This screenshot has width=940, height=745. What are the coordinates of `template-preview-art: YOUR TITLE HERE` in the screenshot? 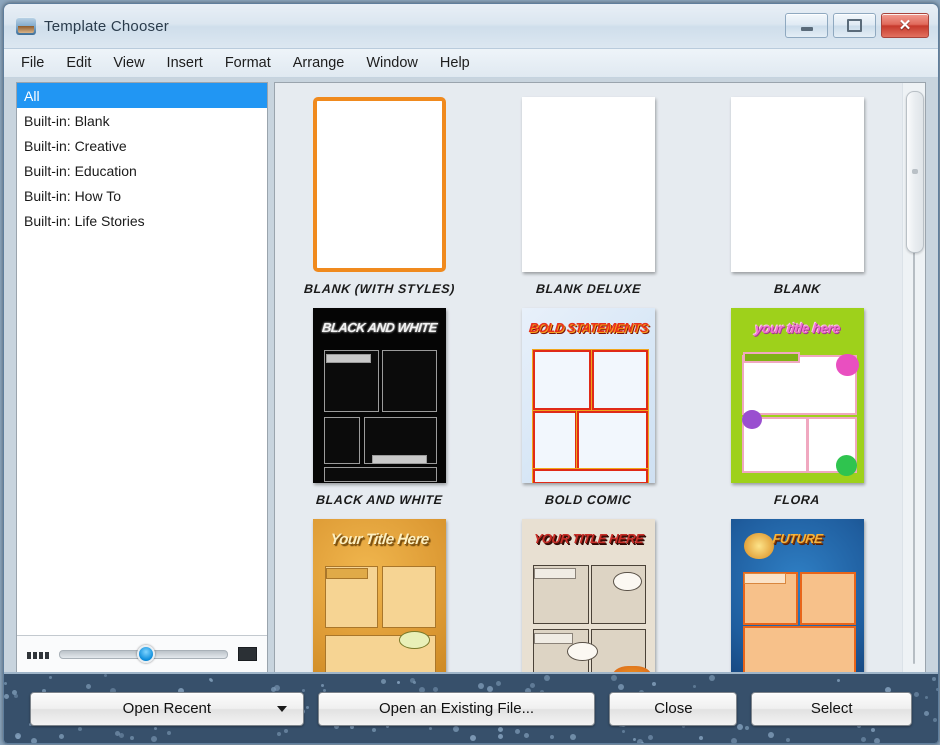 It's located at (588, 595).